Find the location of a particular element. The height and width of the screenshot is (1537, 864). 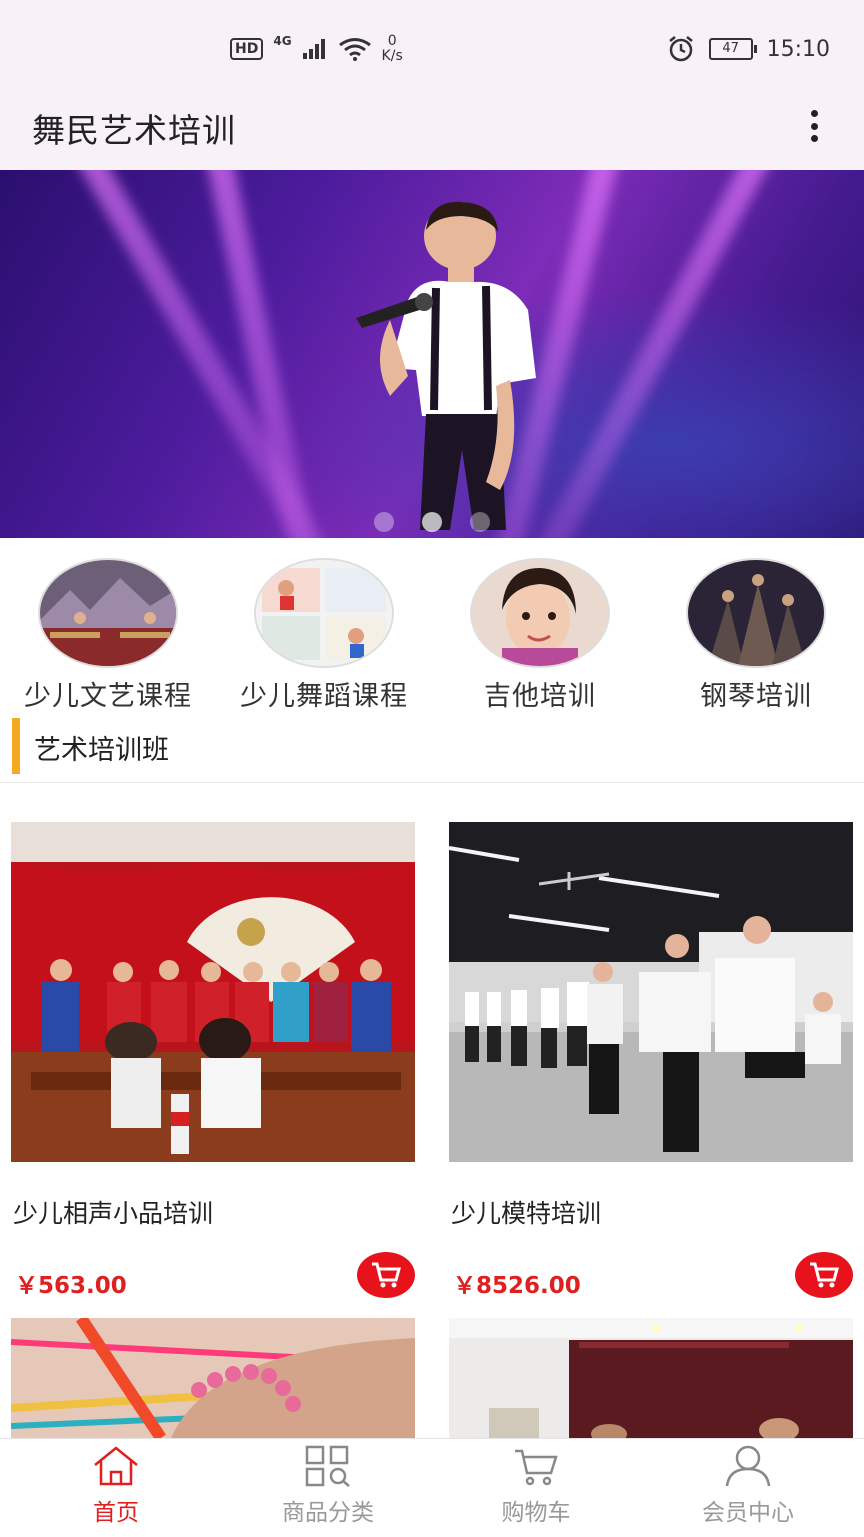

category-item-guitar: 吉他培训 is located at coordinates (540, 635).